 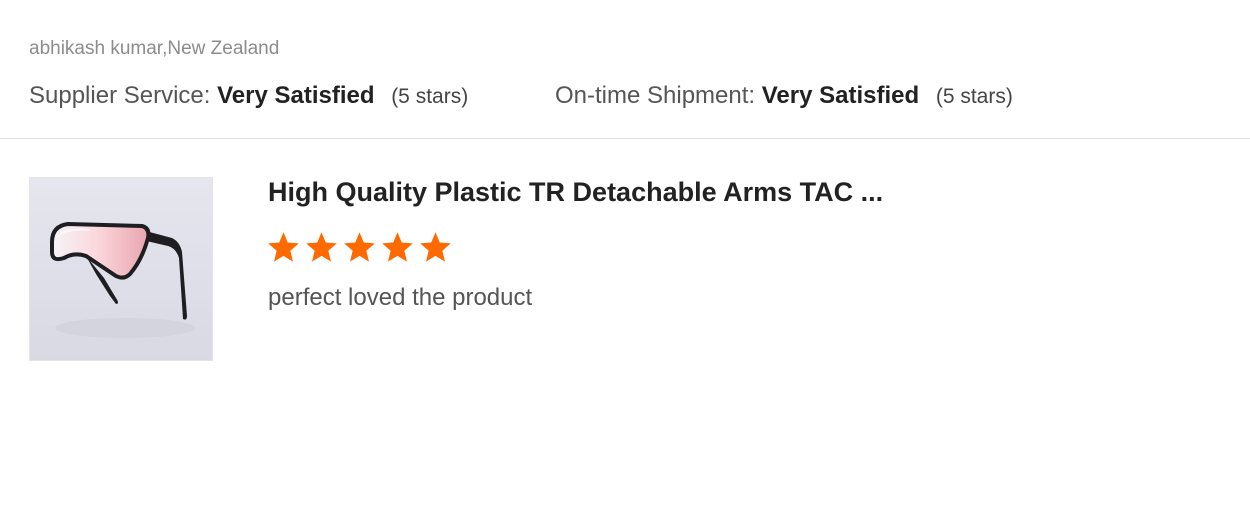 I want to click on sunglasses-image-icon, so click(x=121, y=269).